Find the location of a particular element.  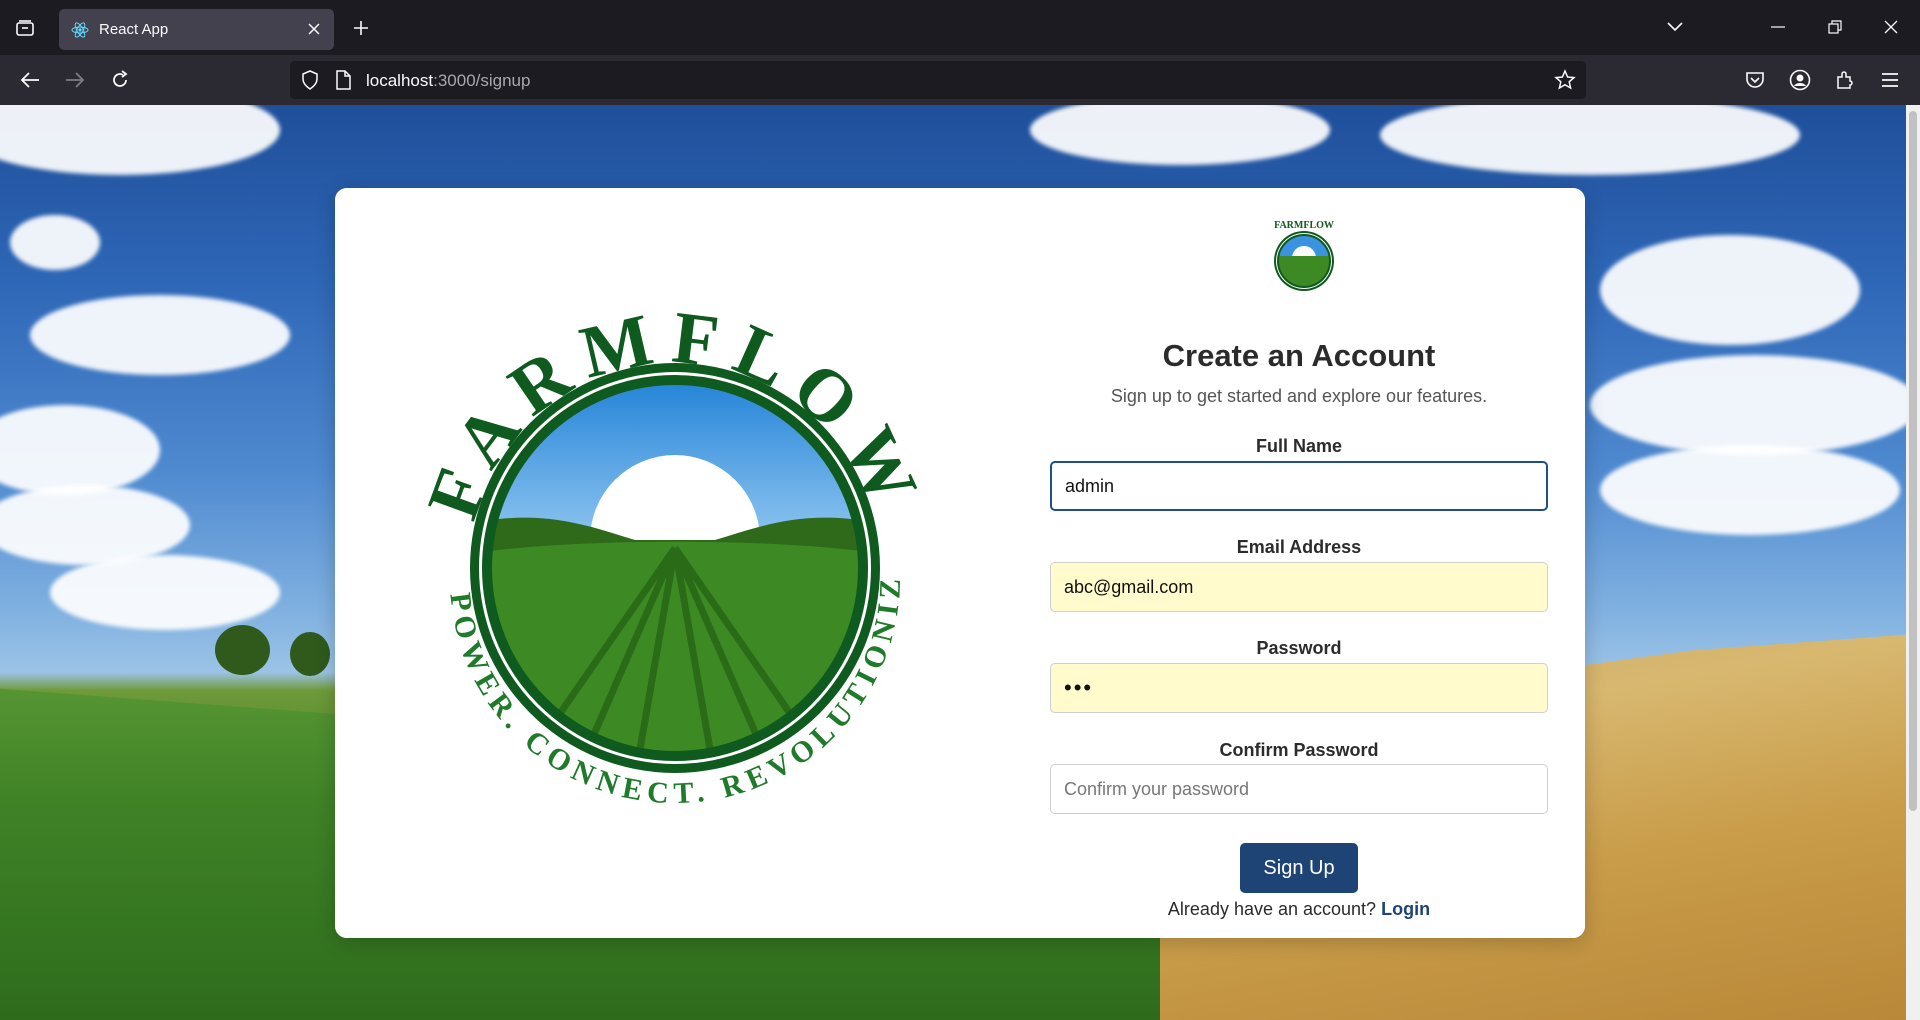

small-logo-box: FARMFLOW is located at coordinates (1304, 261).